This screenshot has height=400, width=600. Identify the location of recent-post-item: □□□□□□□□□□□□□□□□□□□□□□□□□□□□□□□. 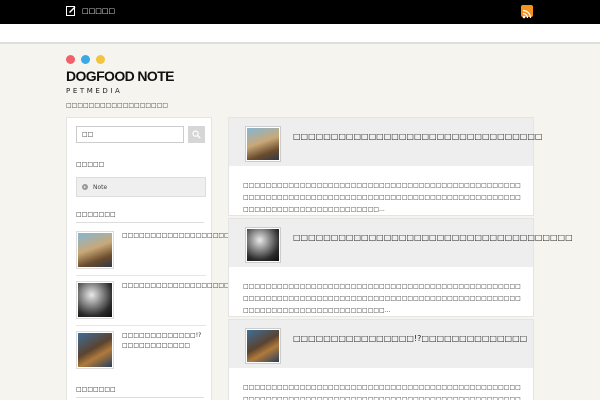
(187, 300).